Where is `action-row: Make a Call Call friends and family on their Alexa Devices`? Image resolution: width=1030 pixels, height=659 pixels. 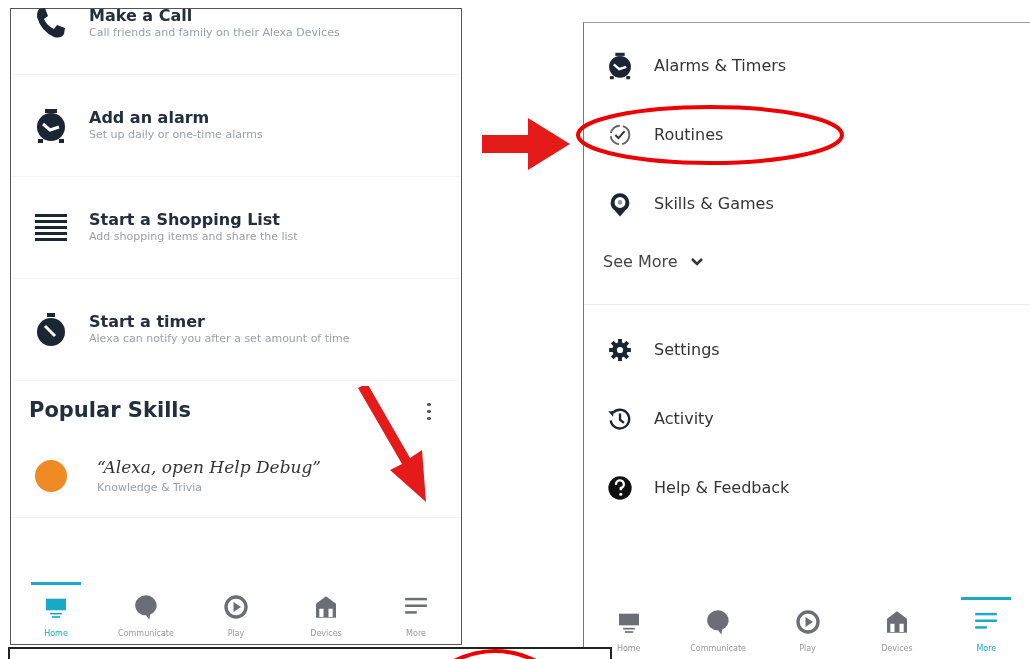
action-row: Make a Call Call friends and family on their Alexa Devices is located at coordinates (236, 37).